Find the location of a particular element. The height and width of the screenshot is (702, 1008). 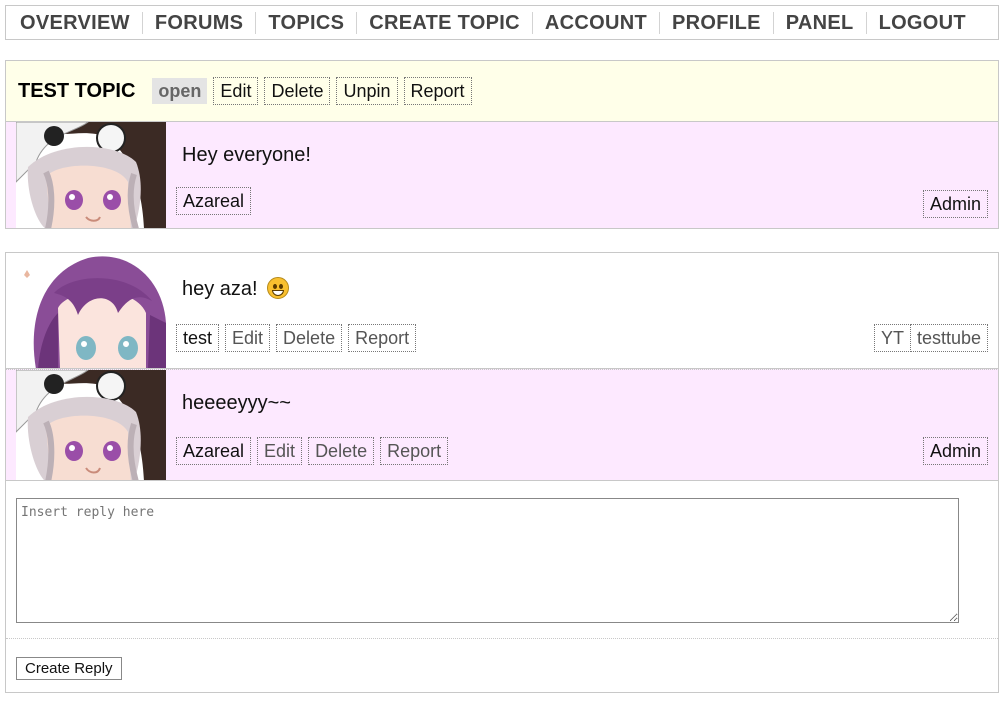

nav-overview: OVERVIEW is located at coordinates (75, 22).